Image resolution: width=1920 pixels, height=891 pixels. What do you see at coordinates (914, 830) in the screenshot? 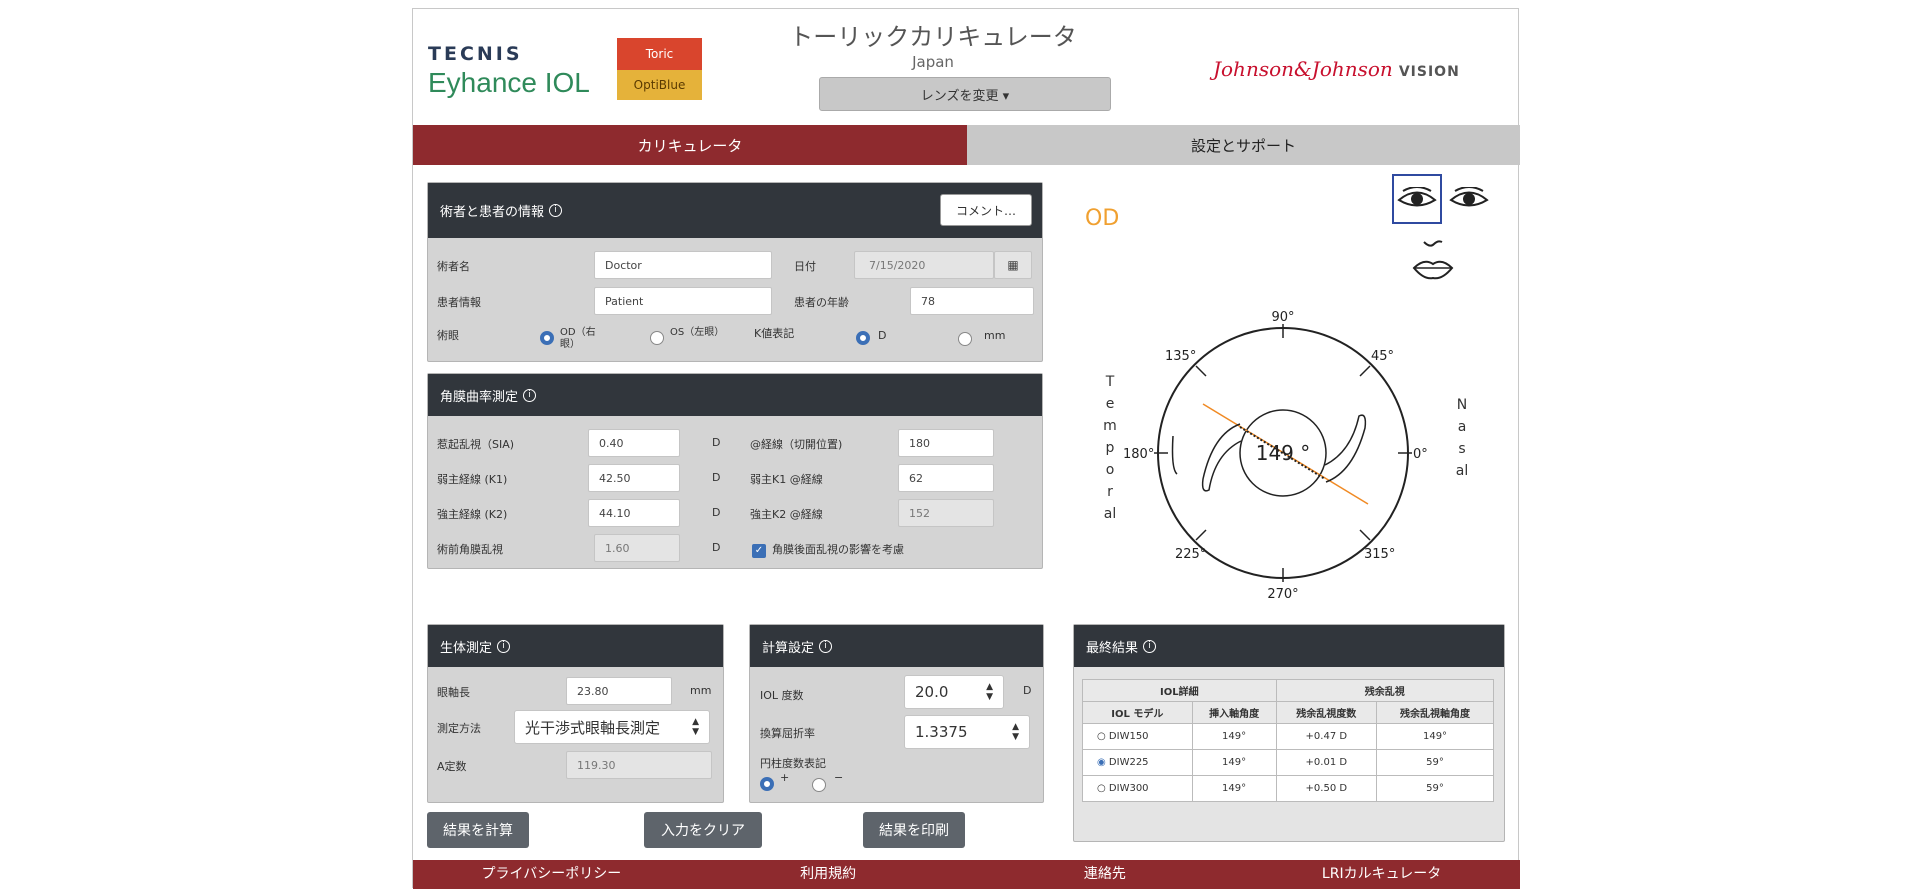
I see `print-button: 結果を印刷` at bounding box center [914, 830].